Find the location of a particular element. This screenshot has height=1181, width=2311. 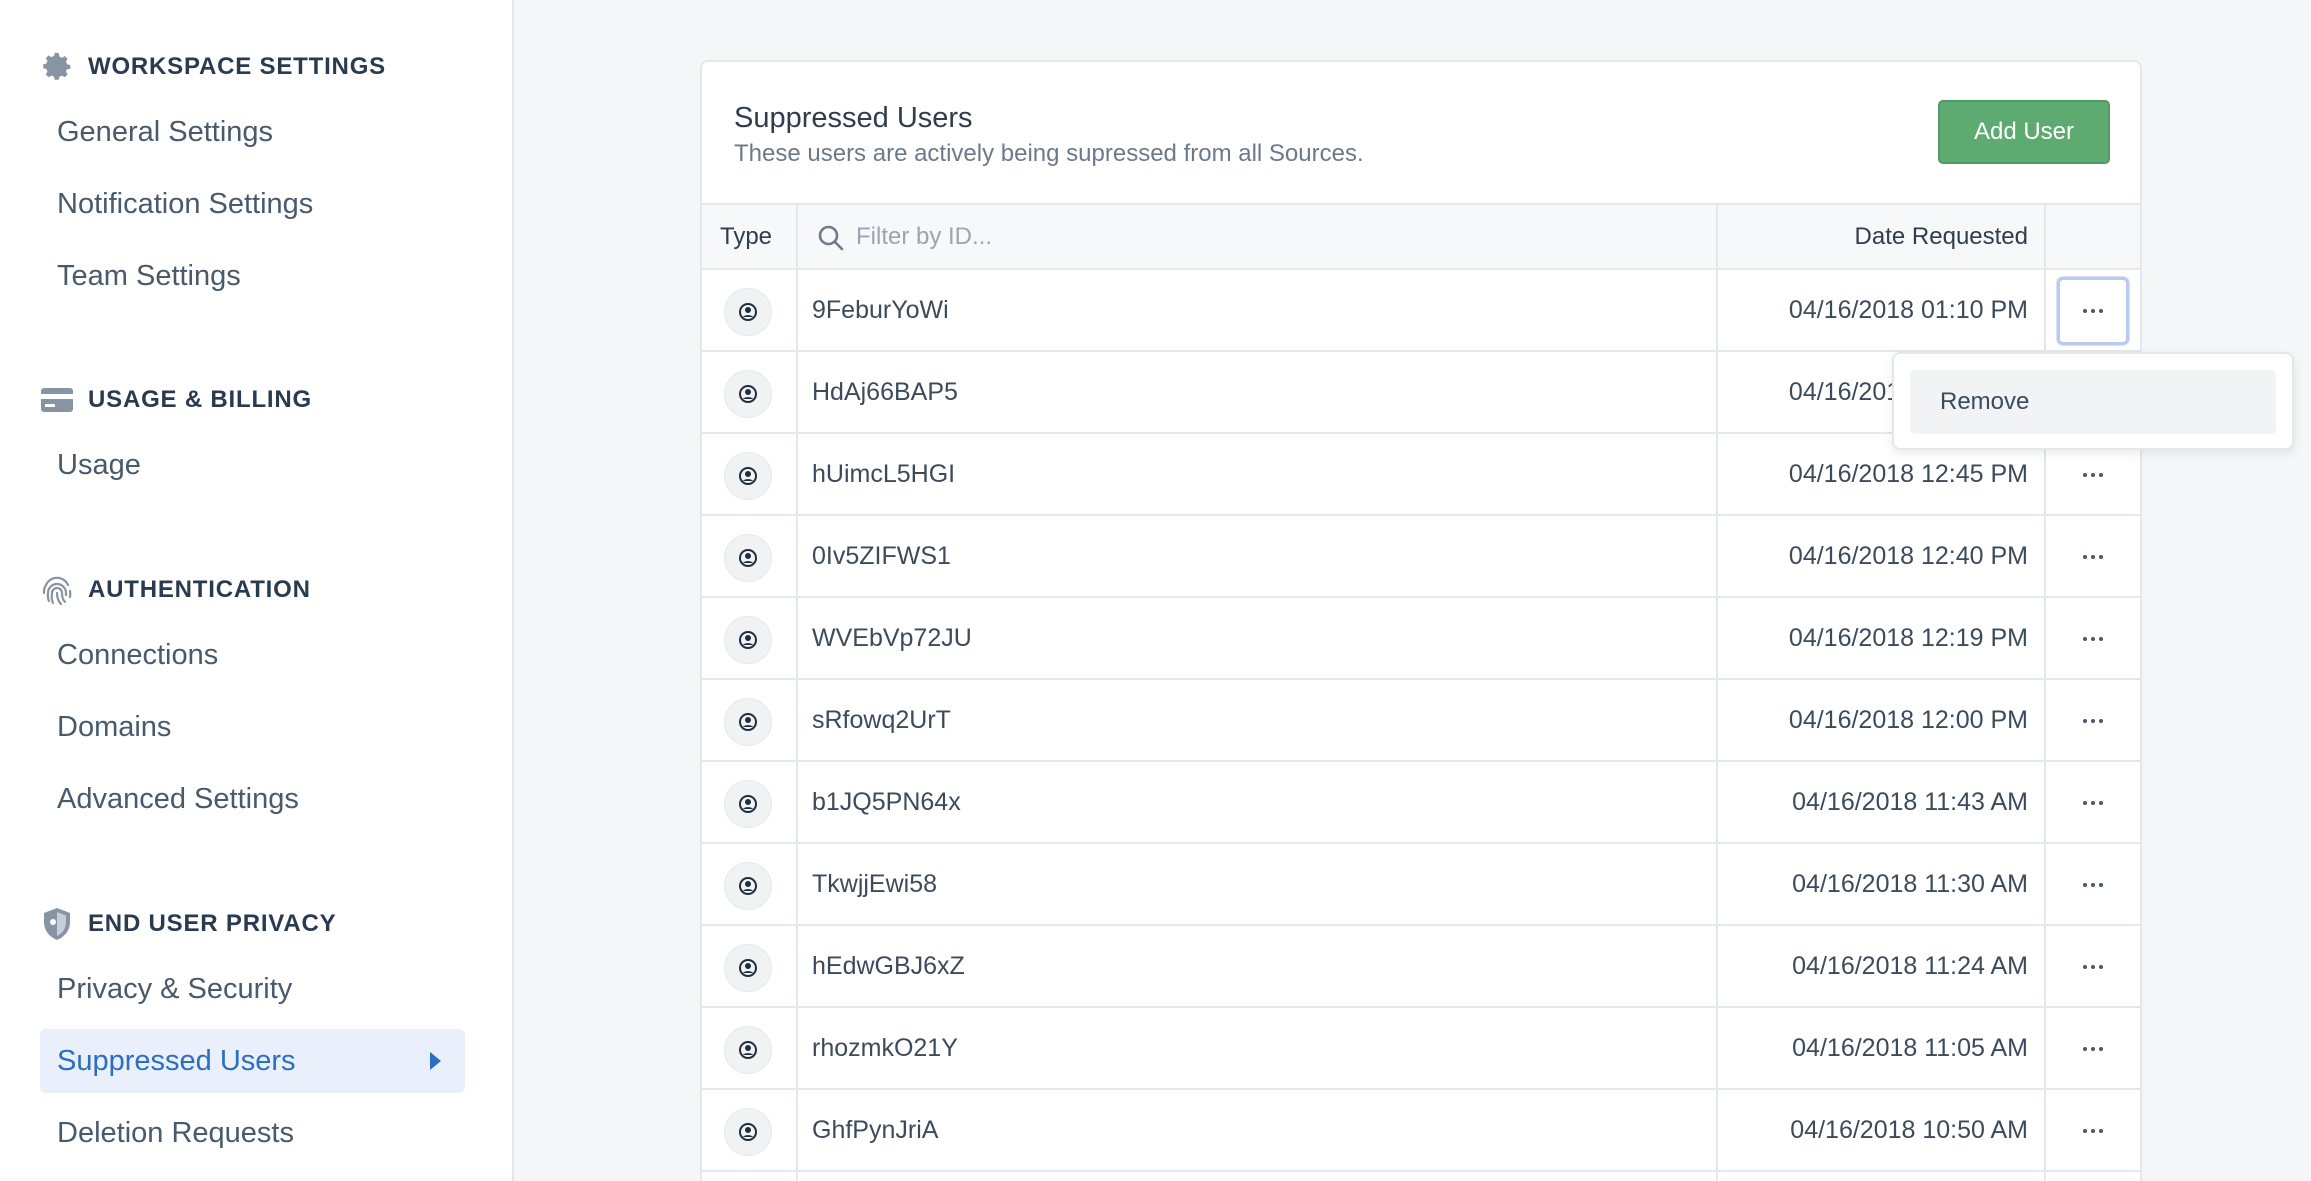

sidebar-item-suppressed-users: Suppressed Users is located at coordinates (252, 1061).